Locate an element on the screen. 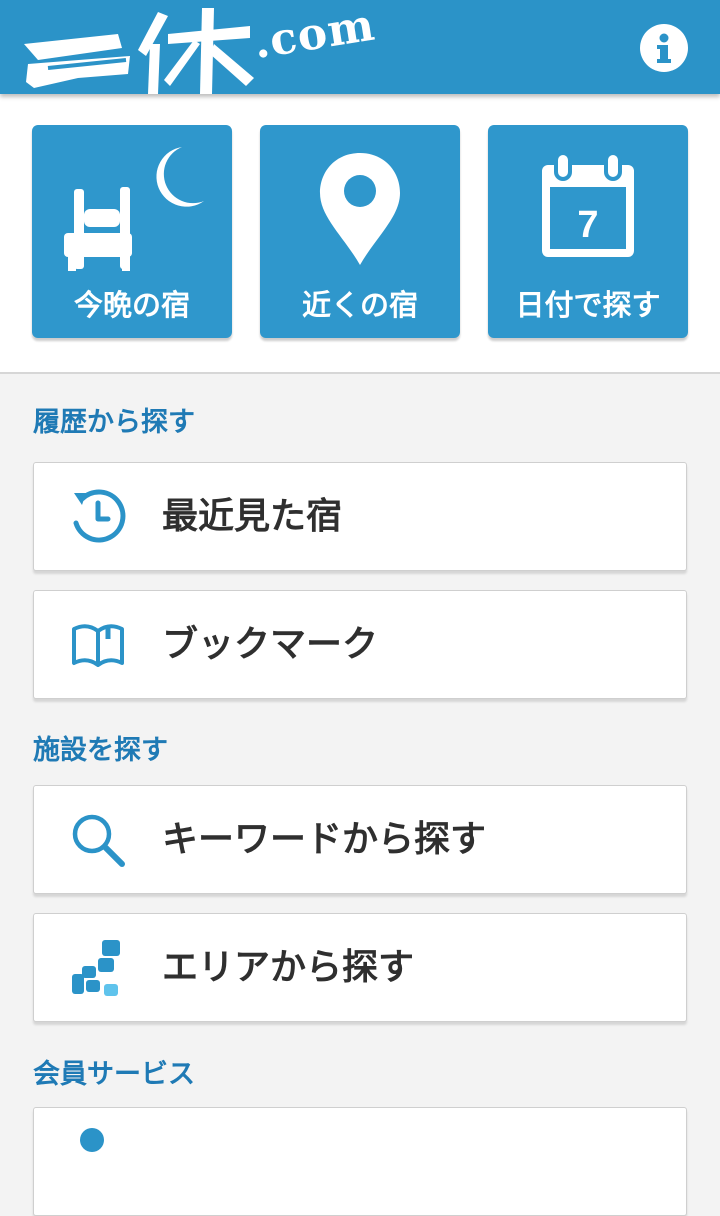  ikyu-logo: .com is located at coordinates (198, 47).